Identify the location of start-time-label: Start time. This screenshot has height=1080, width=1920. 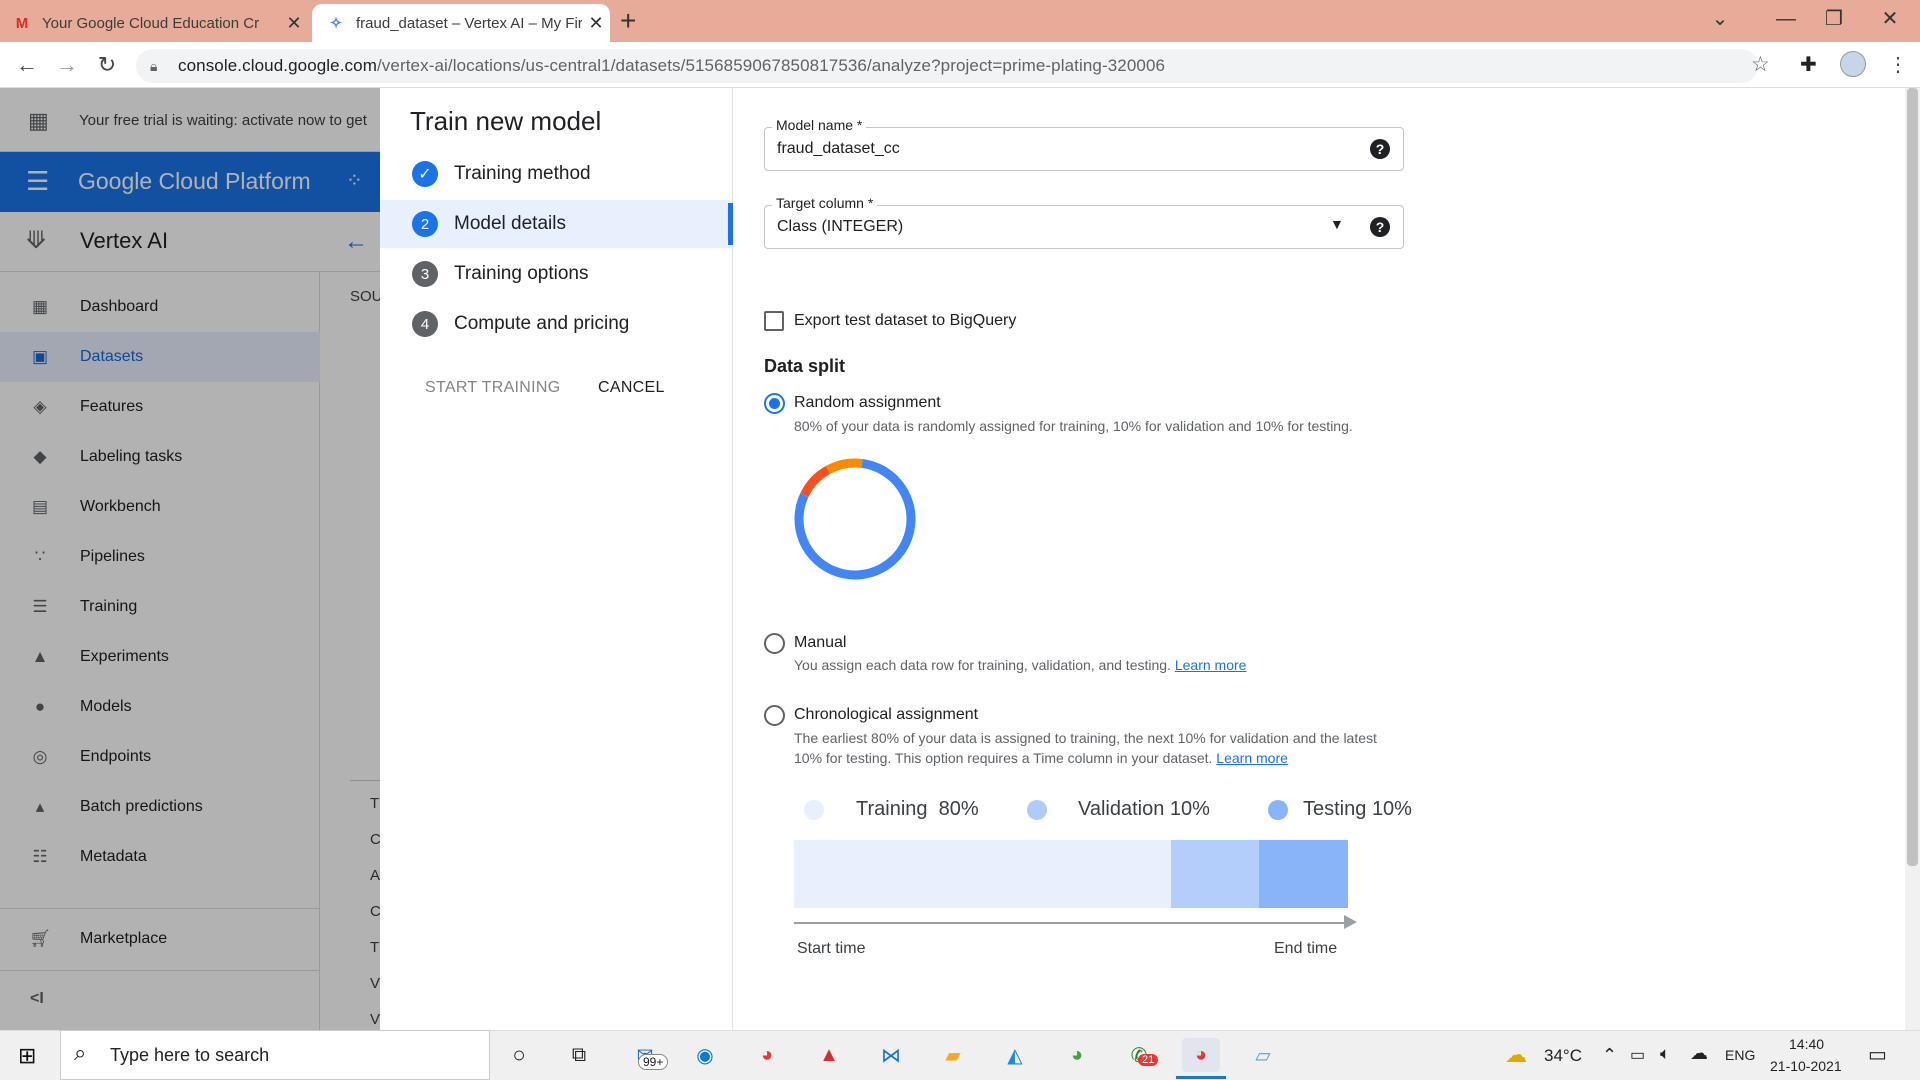
(831, 948).